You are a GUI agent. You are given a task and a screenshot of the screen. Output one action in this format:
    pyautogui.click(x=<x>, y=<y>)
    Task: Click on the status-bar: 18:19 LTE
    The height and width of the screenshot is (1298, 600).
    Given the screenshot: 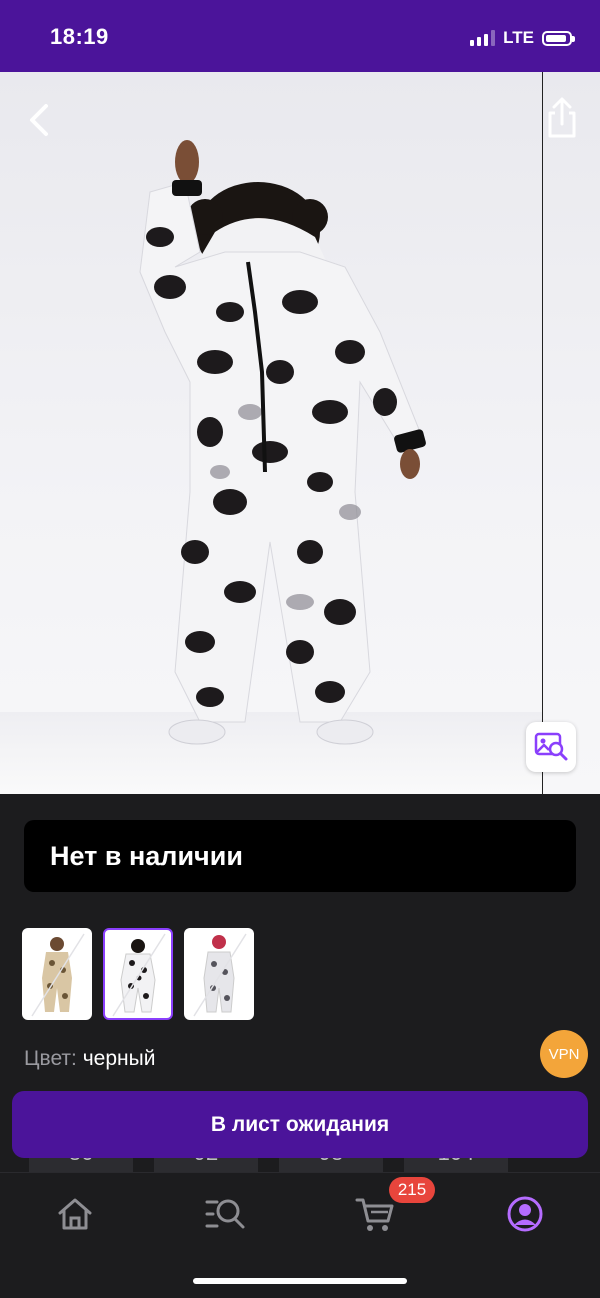 What is the action you would take?
    pyautogui.click(x=300, y=36)
    